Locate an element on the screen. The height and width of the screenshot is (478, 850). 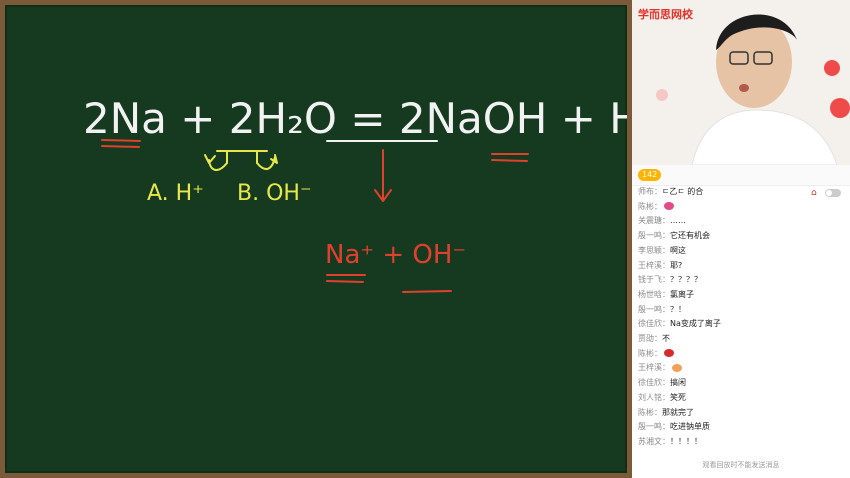
option-a-text: A. H⁺ is located at coordinates (175, 193).